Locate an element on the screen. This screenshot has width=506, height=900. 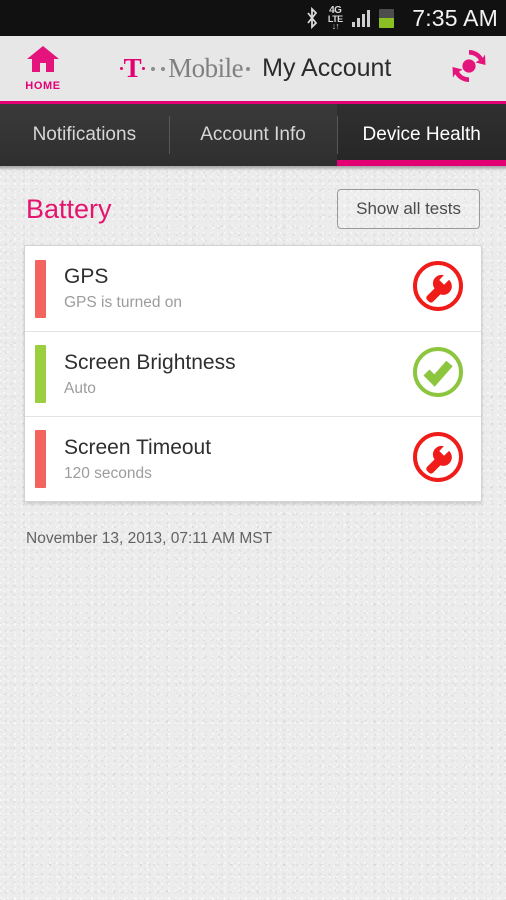
app-header: HOME T Mobile My Account is located at coordinates (253, 70).